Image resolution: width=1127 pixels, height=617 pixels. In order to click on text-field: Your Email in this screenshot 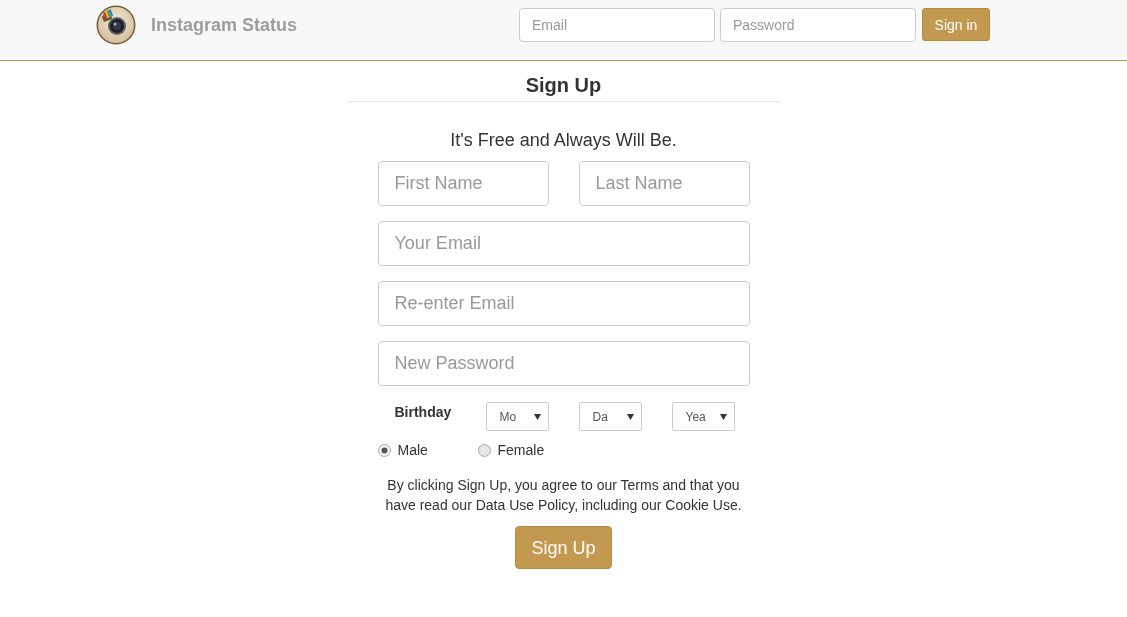, I will do `click(563, 243)`.